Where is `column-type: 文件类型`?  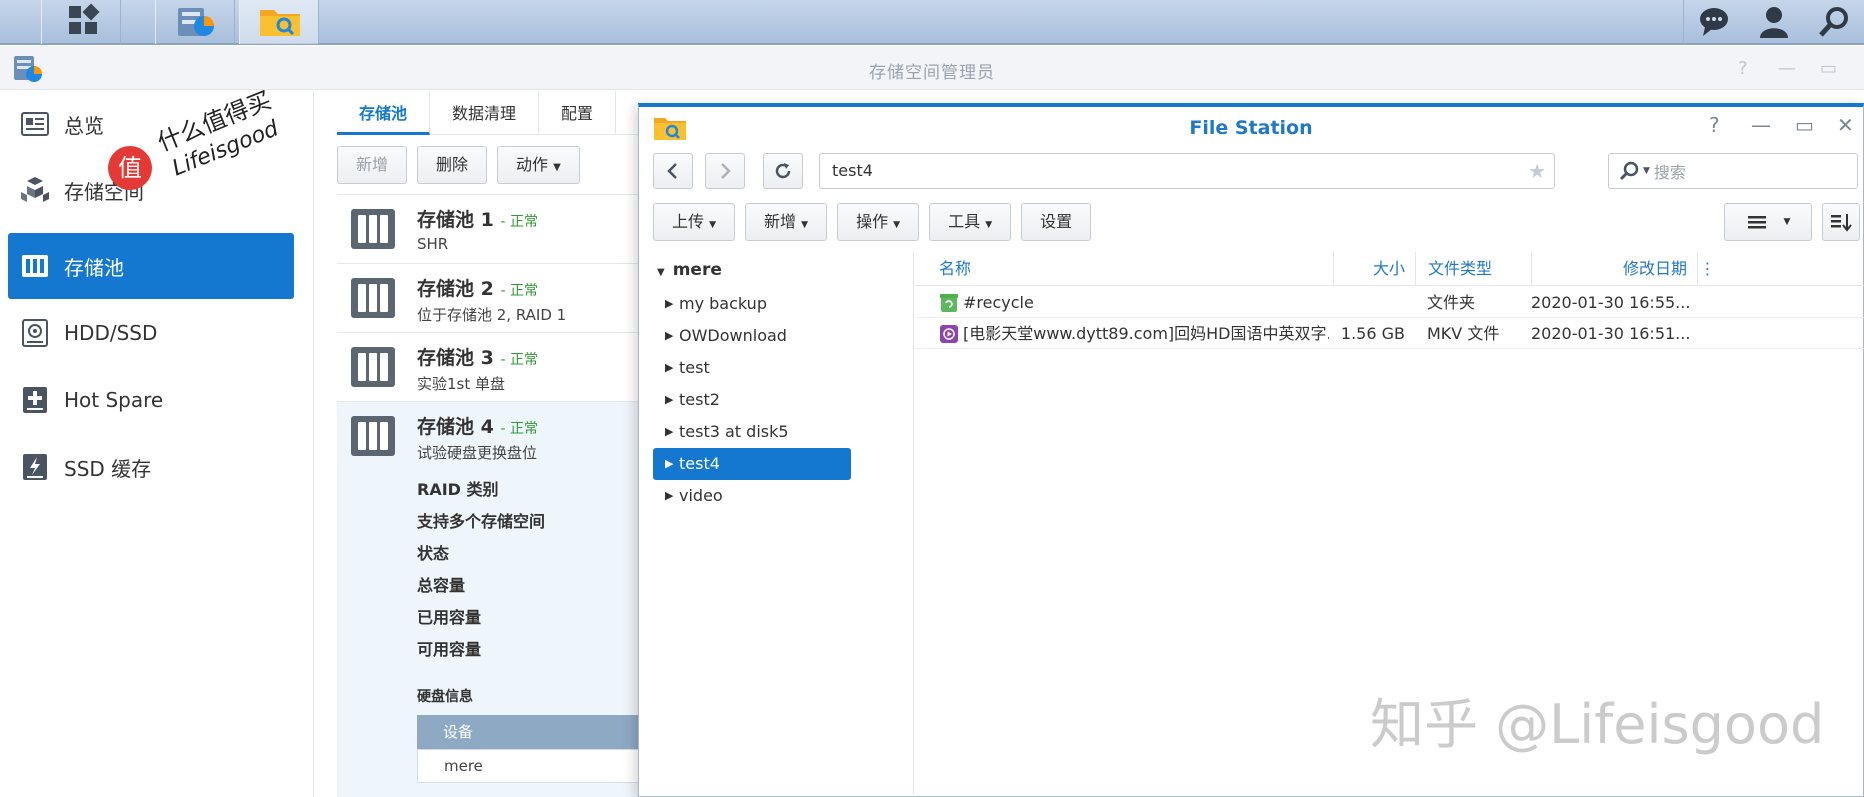
column-type: 文件类型 is located at coordinates (1473, 269).